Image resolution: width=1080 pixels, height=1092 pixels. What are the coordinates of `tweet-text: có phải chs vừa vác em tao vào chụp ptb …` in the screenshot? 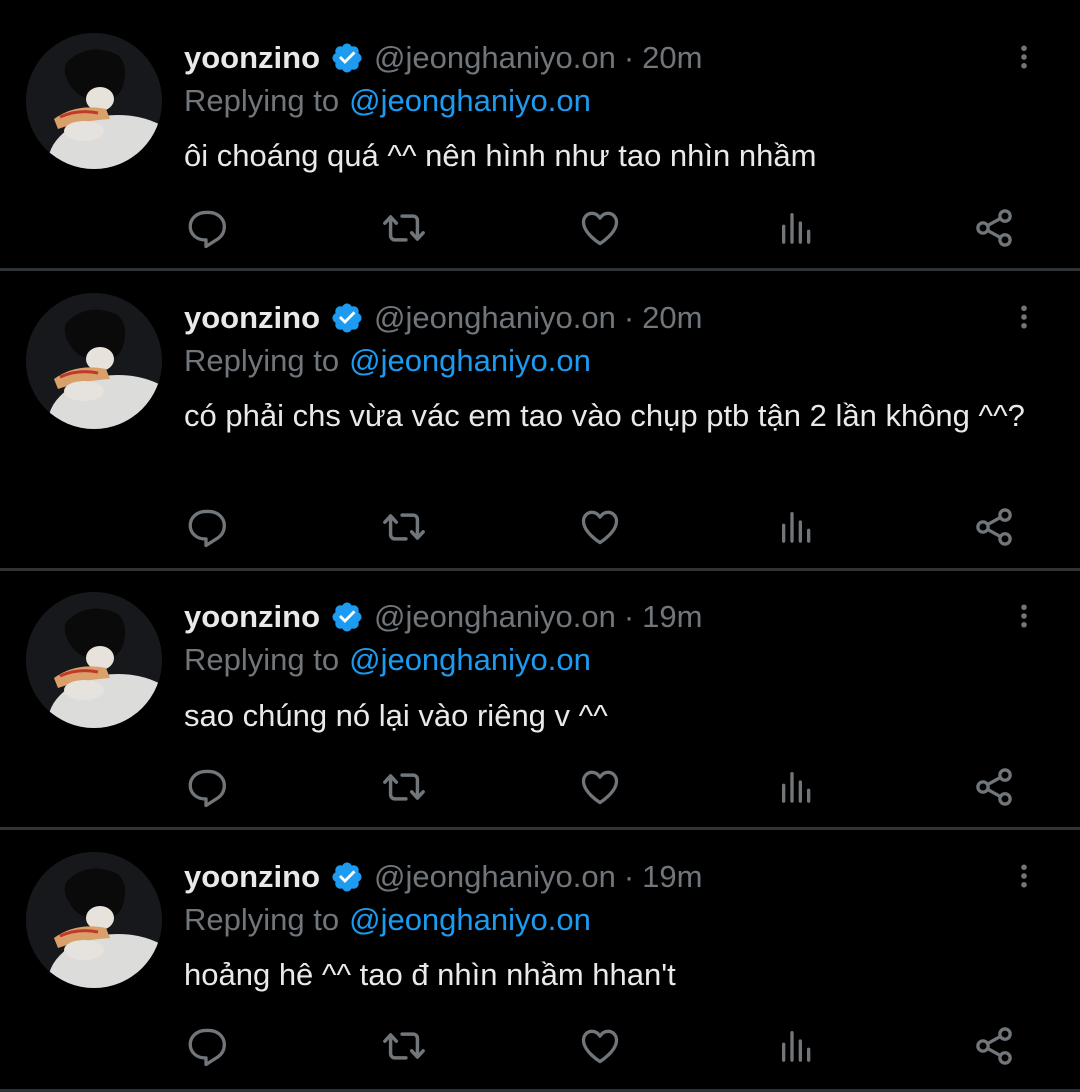 It's located at (604, 415).